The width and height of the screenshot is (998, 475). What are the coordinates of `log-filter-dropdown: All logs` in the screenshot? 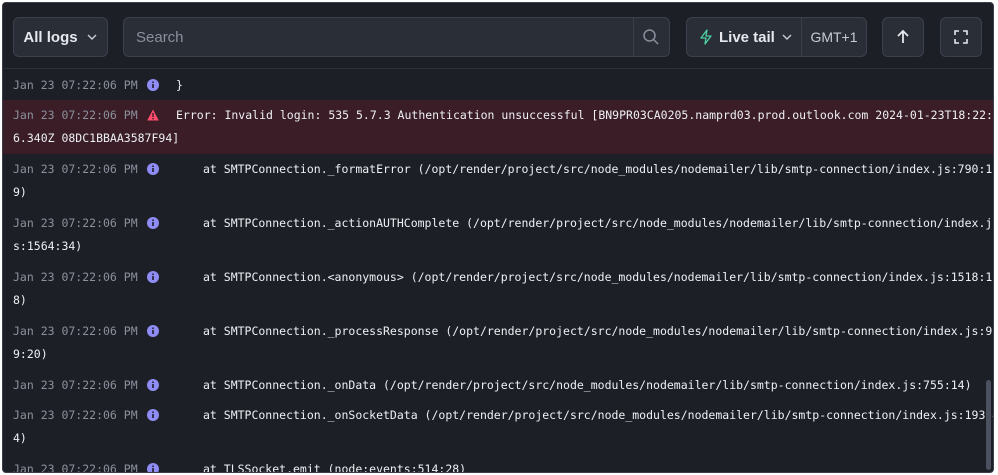 It's located at (60, 37).